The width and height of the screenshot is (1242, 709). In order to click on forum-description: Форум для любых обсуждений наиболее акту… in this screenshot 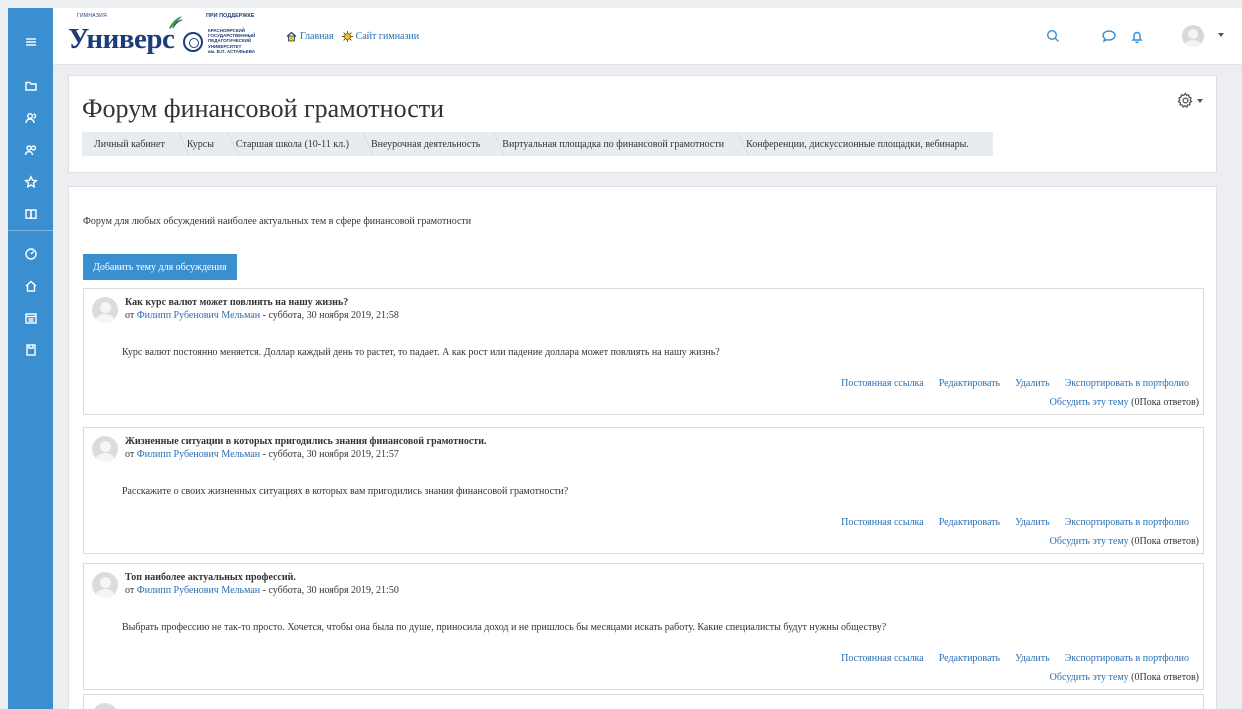, I will do `click(277, 221)`.